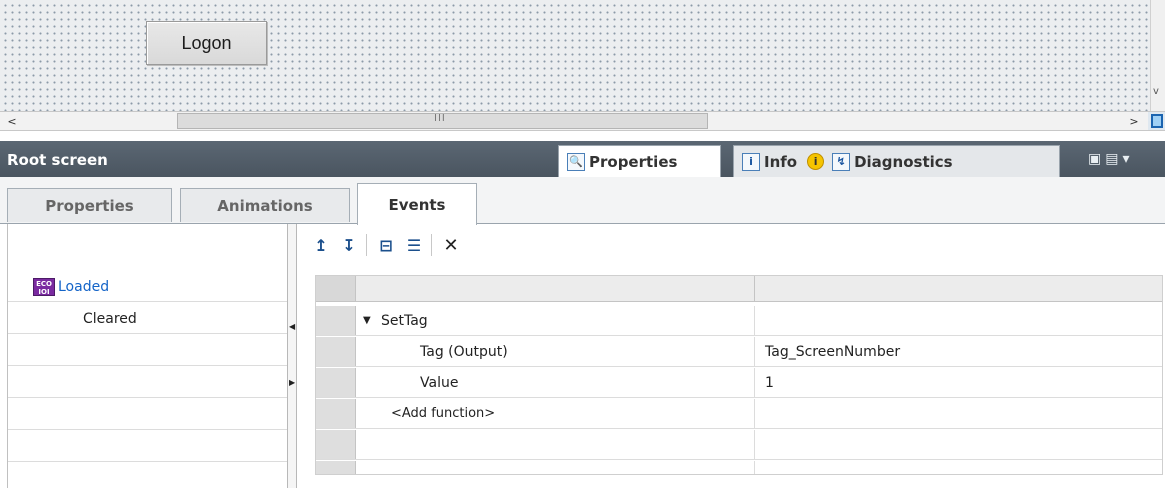 The height and width of the screenshot is (488, 1165). Describe the element at coordinates (147, 287) in the screenshot. I see `event-item-loaded: ECO IOI Loaded` at that location.